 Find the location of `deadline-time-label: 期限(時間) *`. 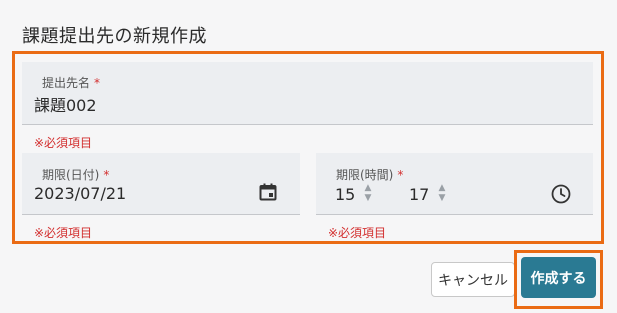

deadline-time-label: 期限(時間) * is located at coordinates (369, 174).